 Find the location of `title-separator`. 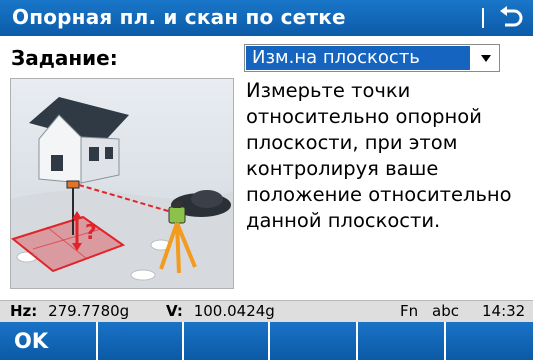

title-separator is located at coordinates (483, 18).